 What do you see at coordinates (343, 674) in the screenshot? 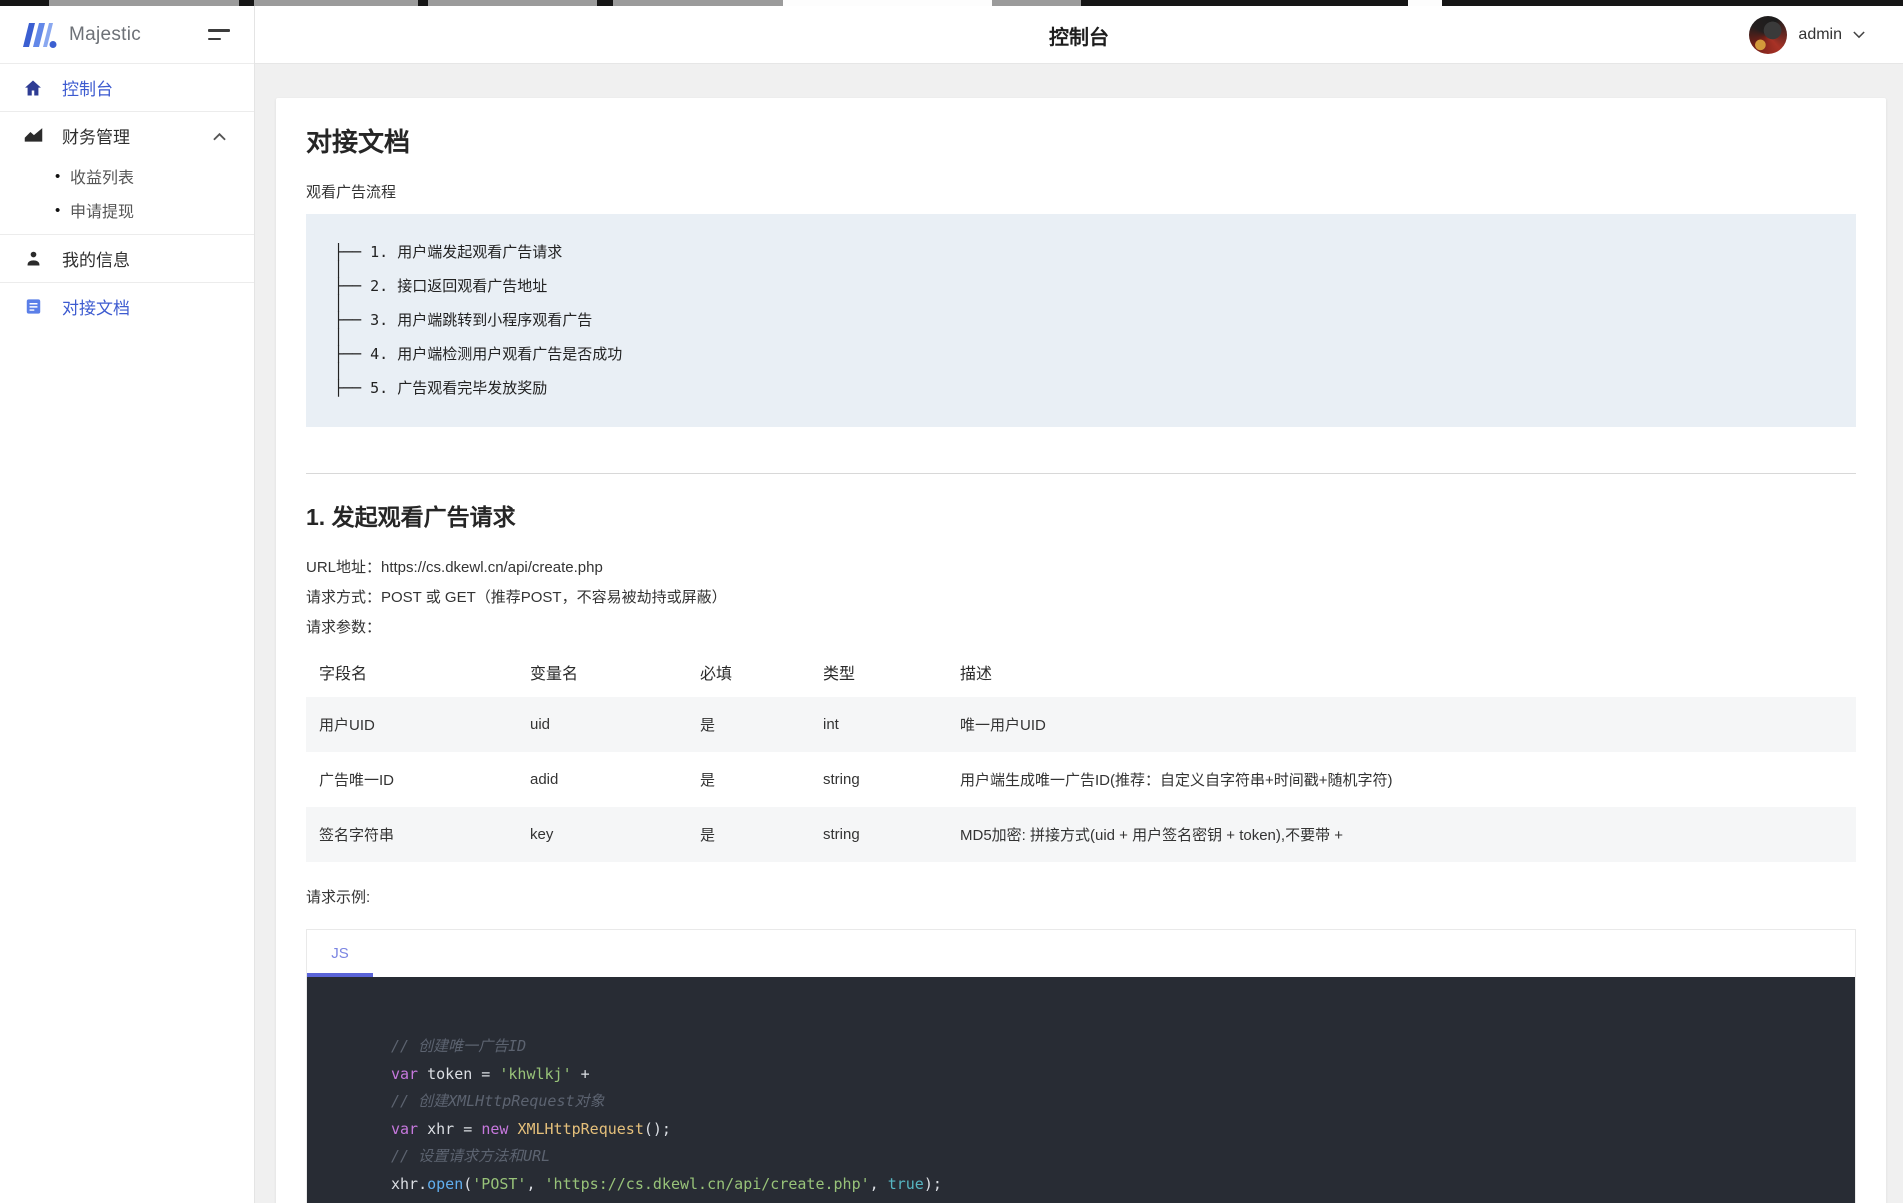
I see `col-header: 字段名` at bounding box center [343, 674].